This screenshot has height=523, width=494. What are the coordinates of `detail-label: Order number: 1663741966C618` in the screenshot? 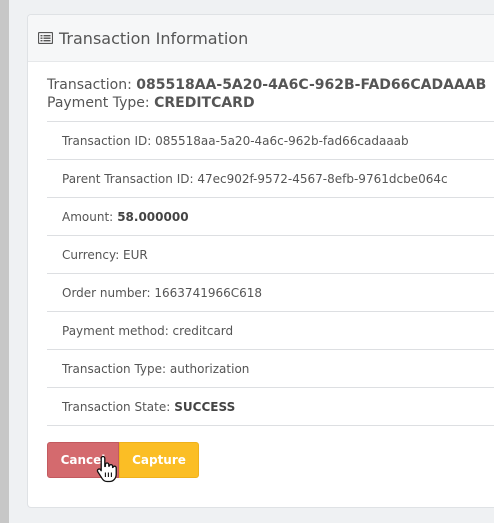 It's located at (162, 292).